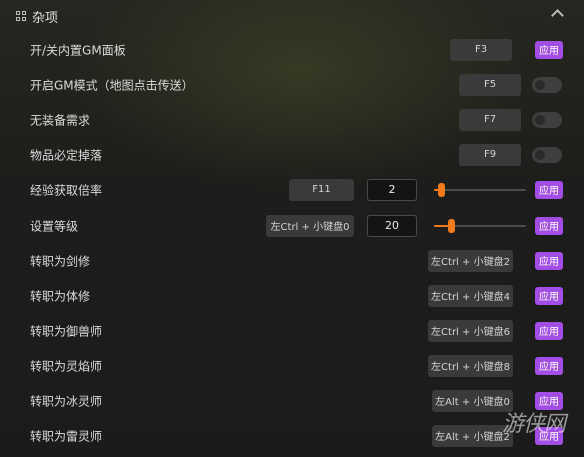  I want to click on option-row: 开/关内置GM面板 F3 应用, so click(292, 49).